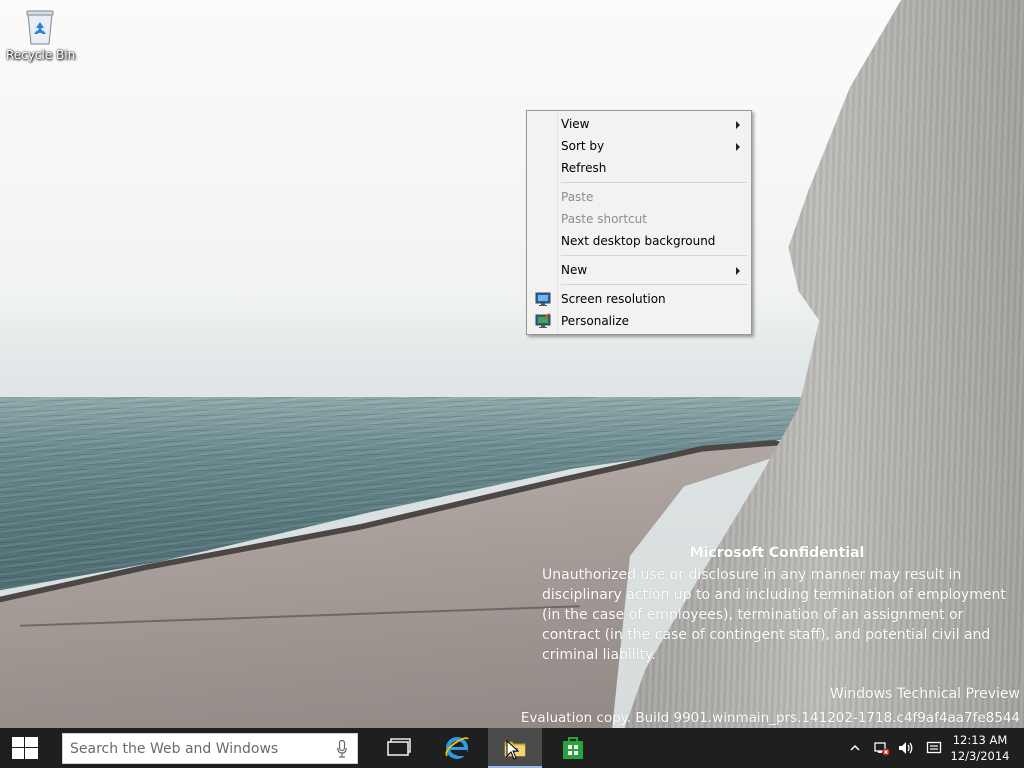  I want to click on menu-item-label: Paste, so click(577, 197).